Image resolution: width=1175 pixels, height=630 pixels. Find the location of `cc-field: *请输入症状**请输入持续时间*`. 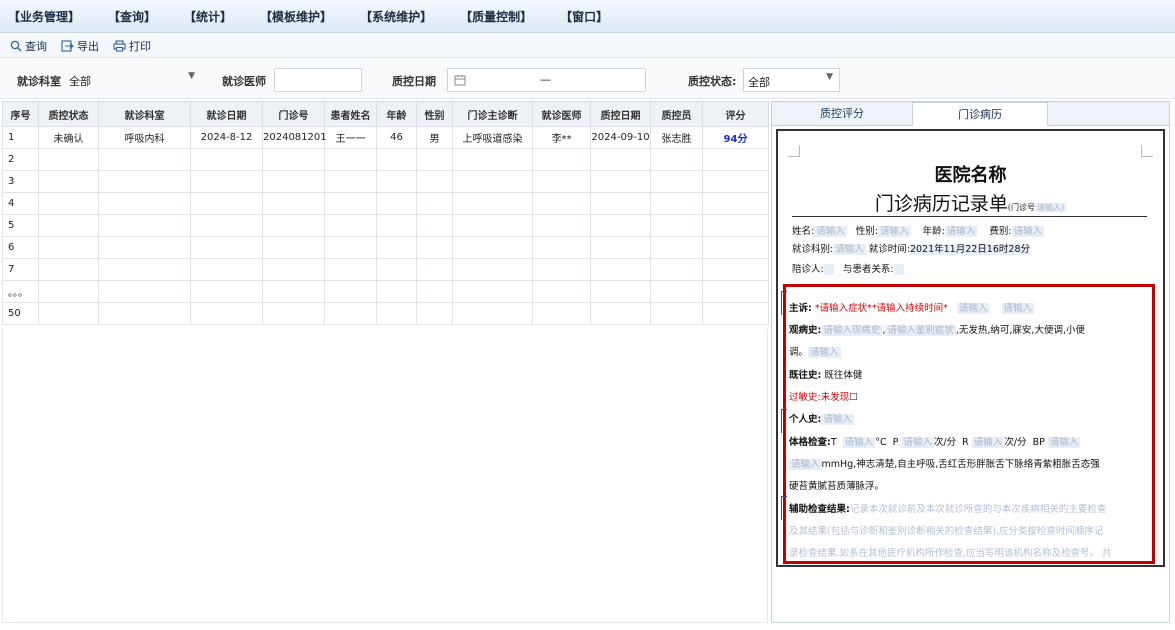

cc-field: *请输入症状**请输入持续时间* is located at coordinates (881, 308).